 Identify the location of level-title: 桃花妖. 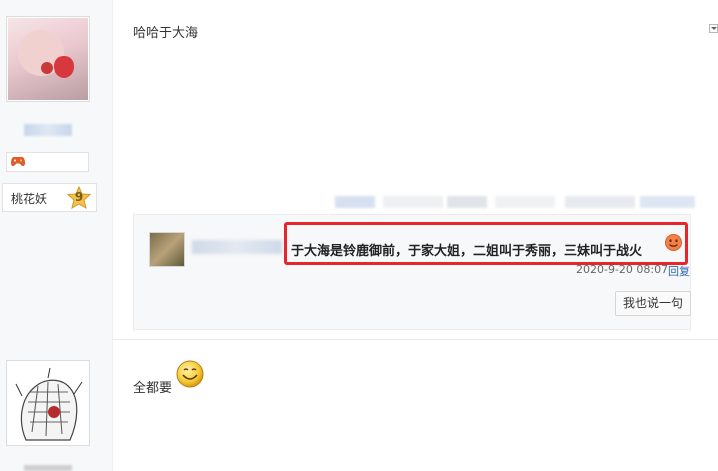
(29, 199).